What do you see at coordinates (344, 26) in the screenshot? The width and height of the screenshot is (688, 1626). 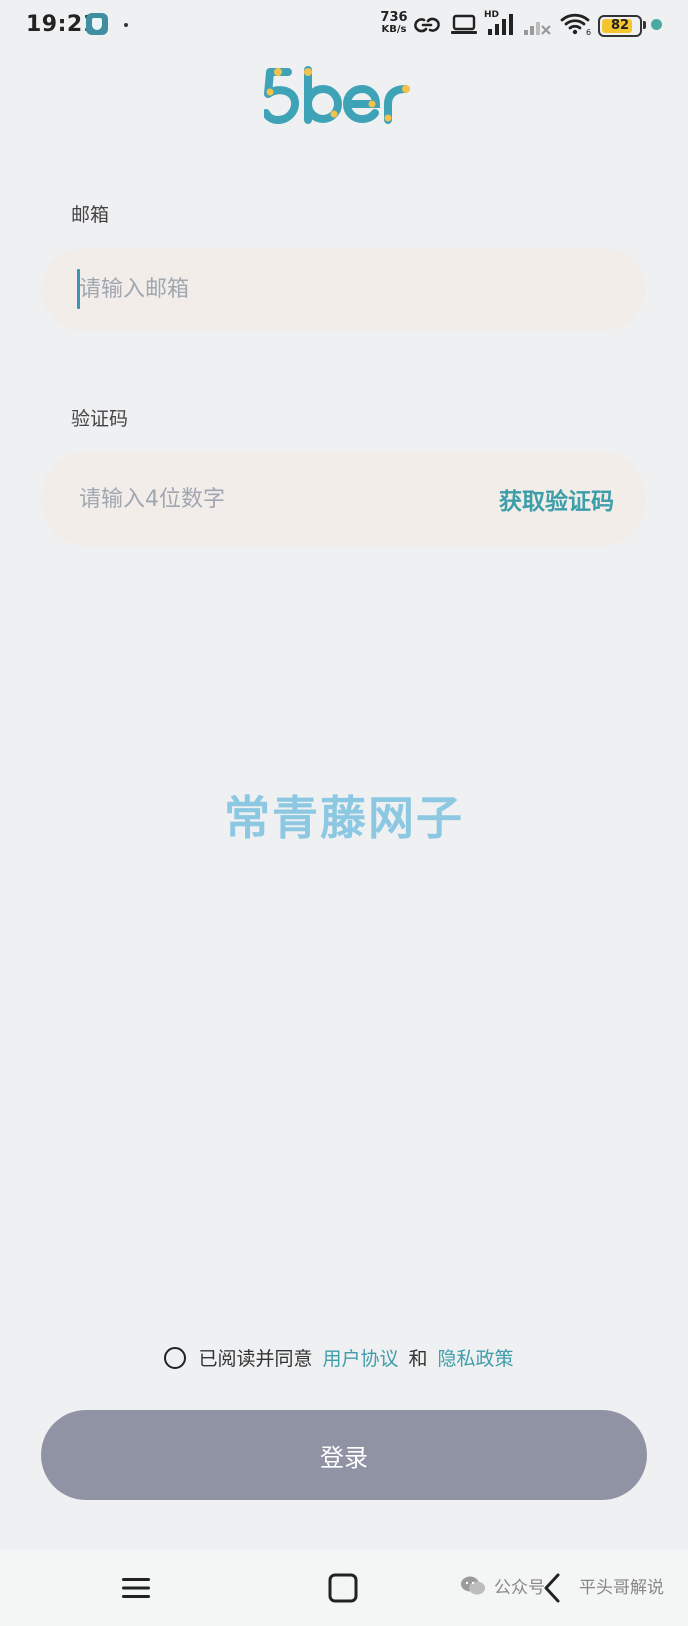 I see `status-bar: 19:21 736 KB/s HD 6 82` at bounding box center [344, 26].